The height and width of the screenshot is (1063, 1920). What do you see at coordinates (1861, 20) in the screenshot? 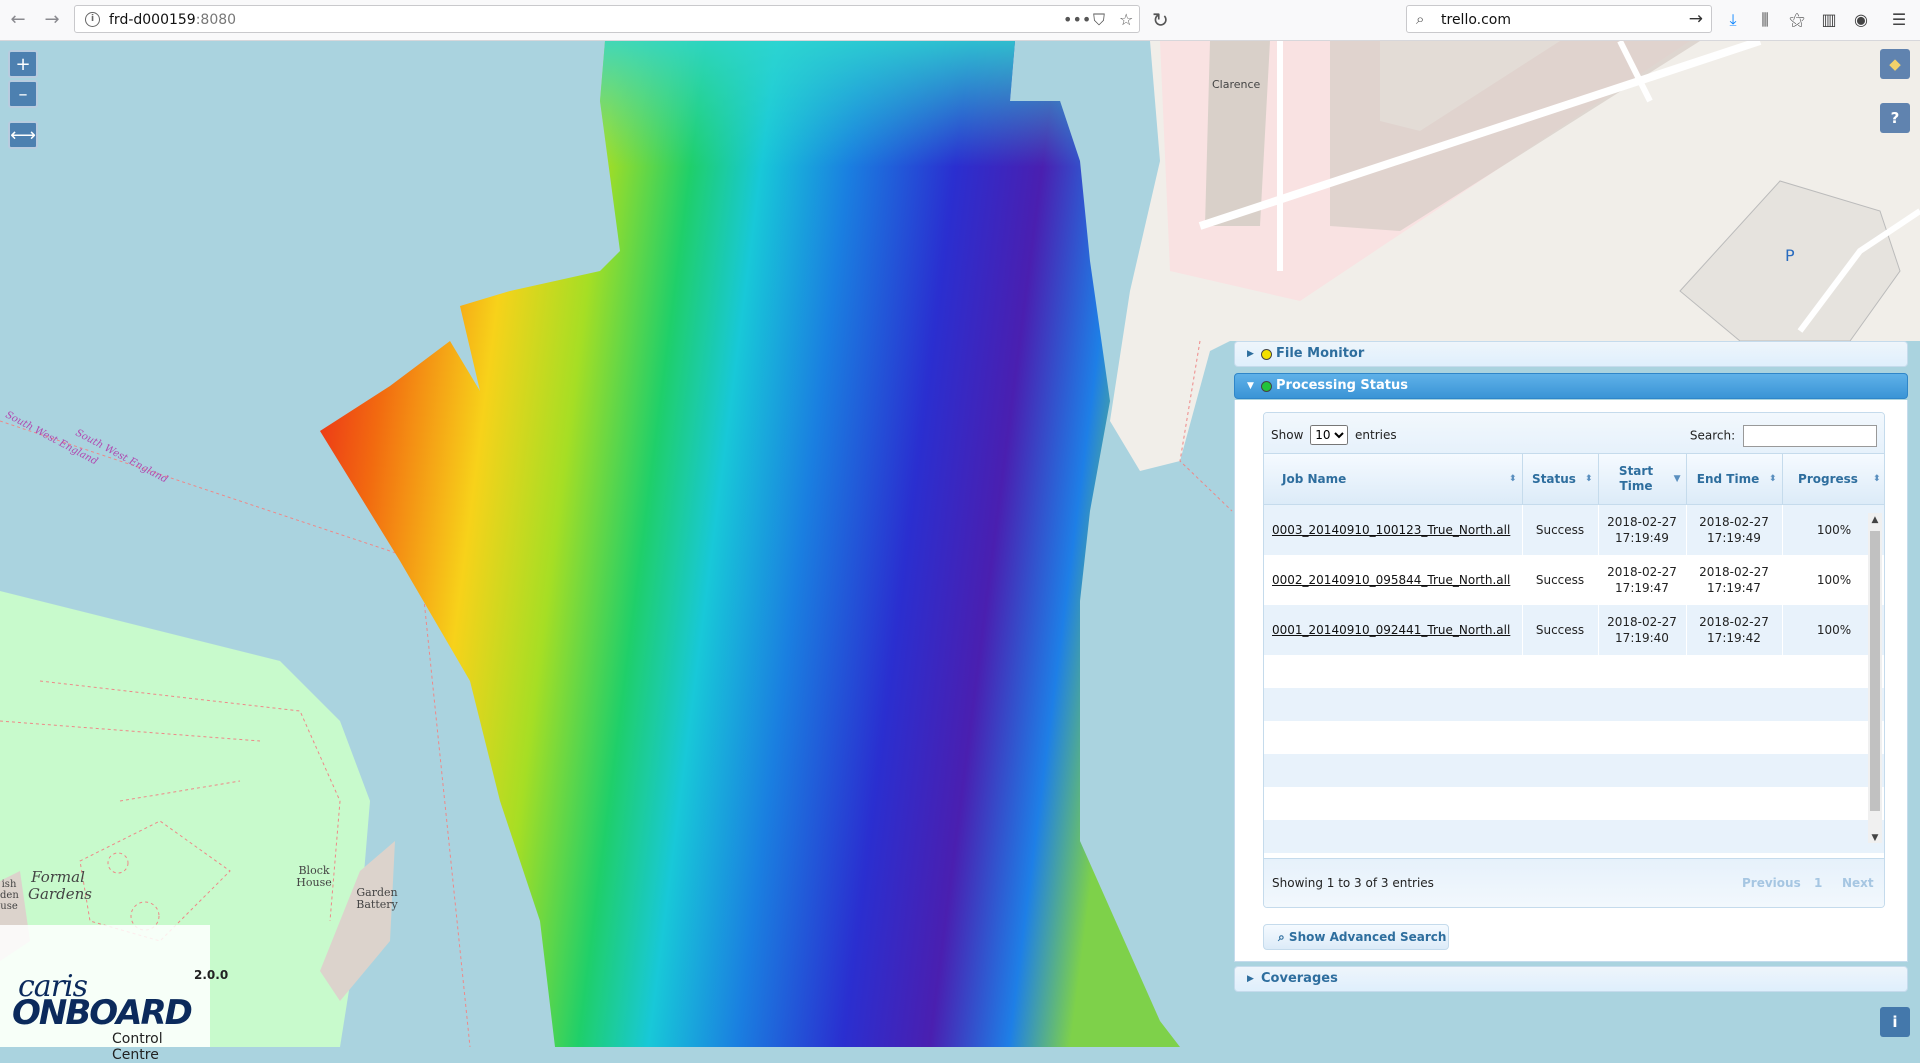
I see `account-icon: ◉` at bounding box center [1861, 20].